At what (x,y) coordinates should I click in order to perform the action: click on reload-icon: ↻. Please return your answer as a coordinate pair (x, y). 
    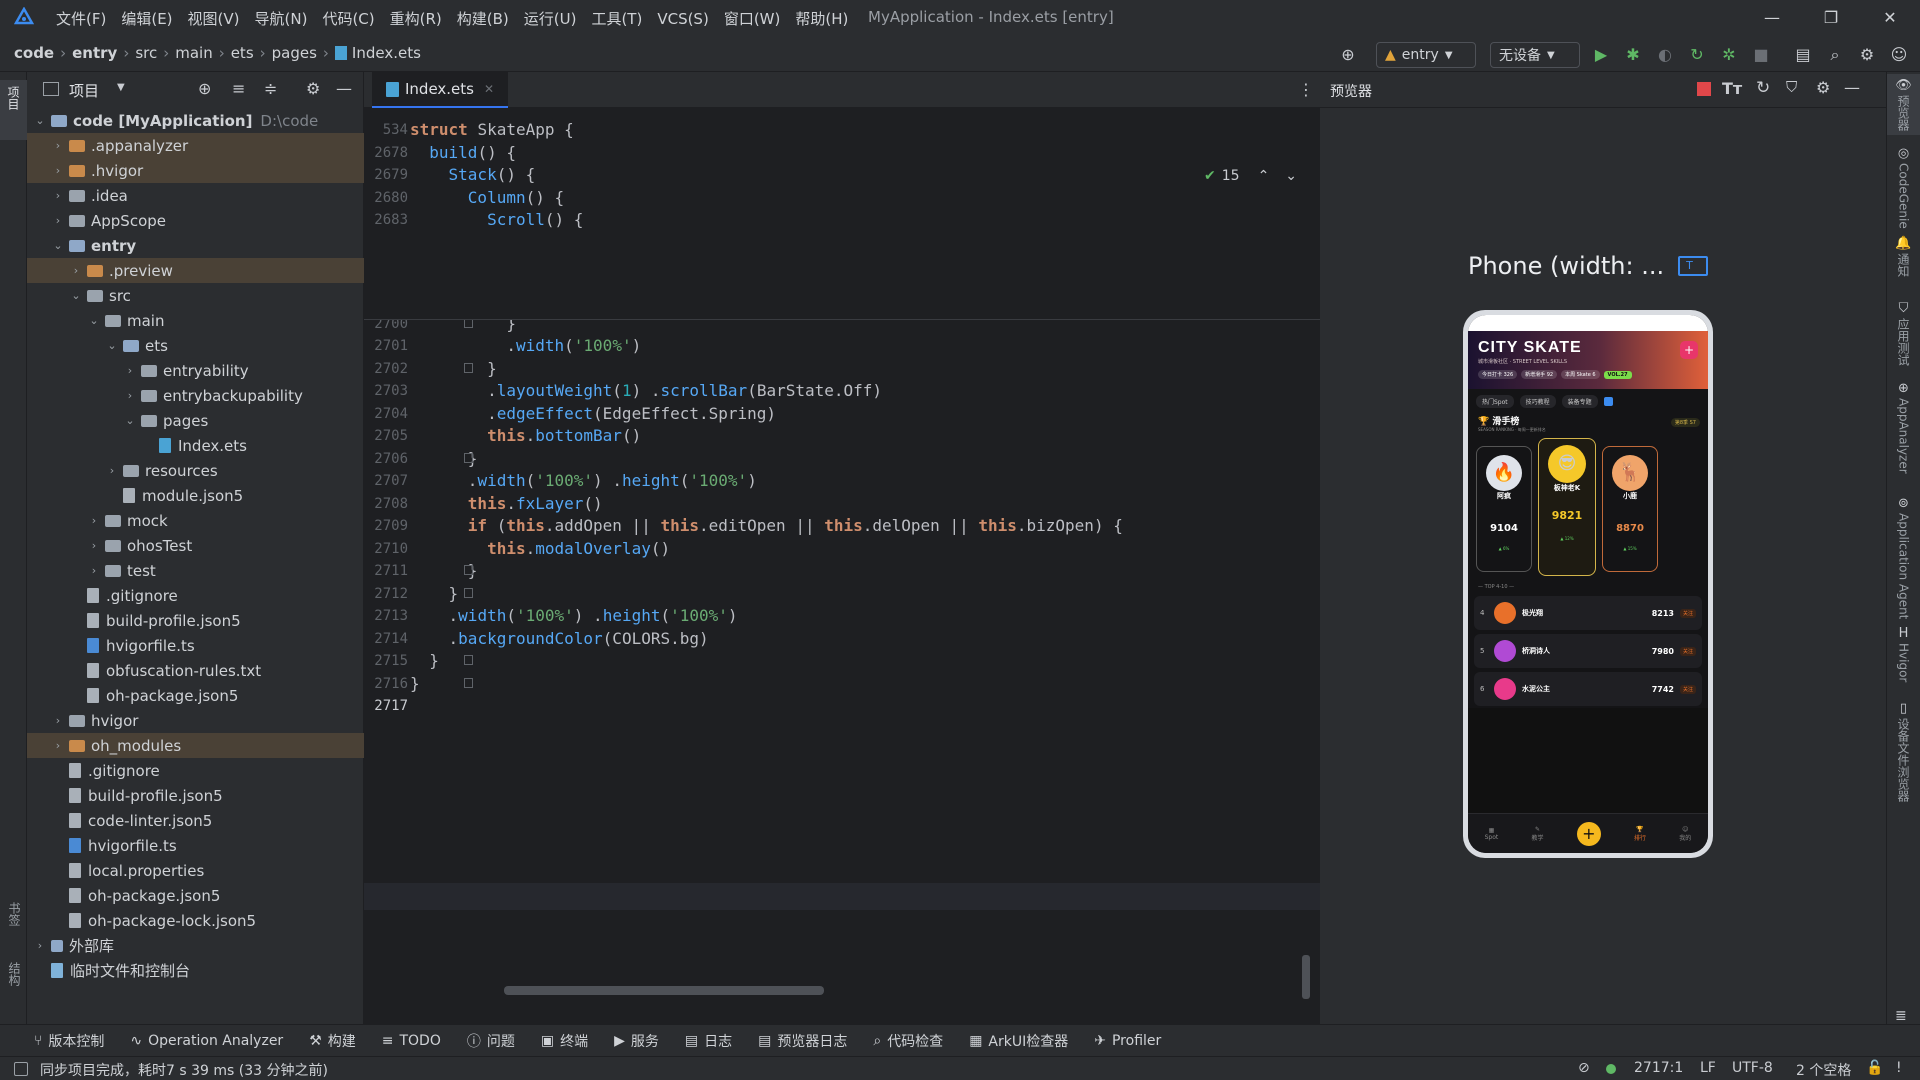
    Looking at the image, I should click on (1697, 55).